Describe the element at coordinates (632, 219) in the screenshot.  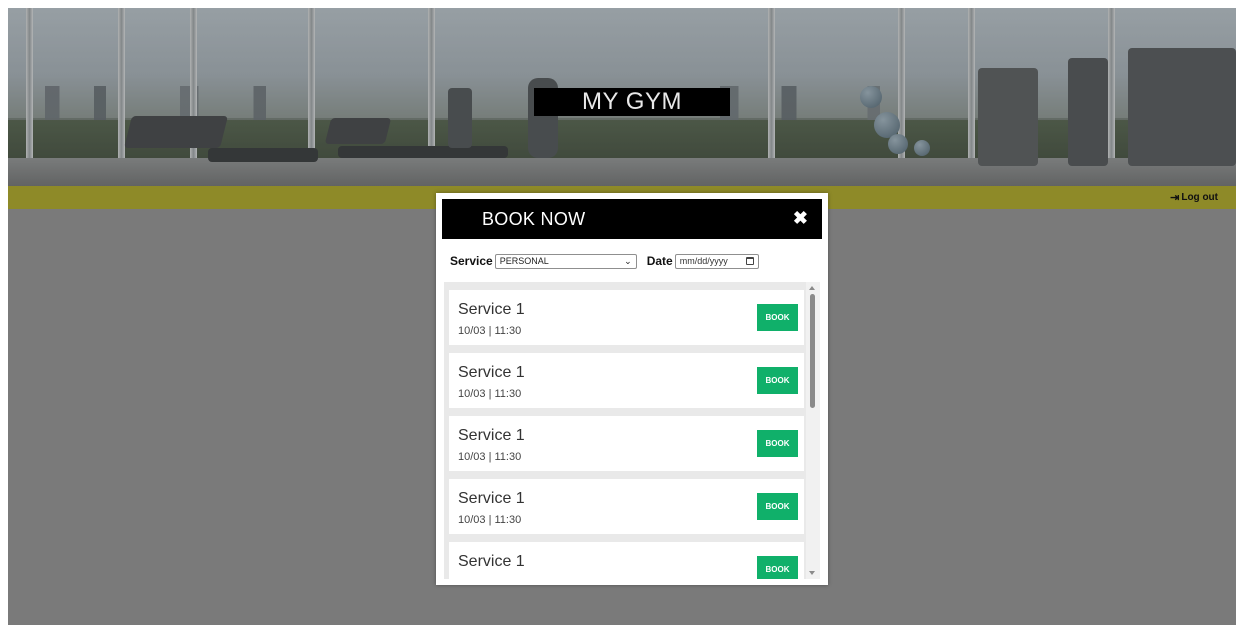
I see `modal-header: BOOK NOW ✖` at that location.